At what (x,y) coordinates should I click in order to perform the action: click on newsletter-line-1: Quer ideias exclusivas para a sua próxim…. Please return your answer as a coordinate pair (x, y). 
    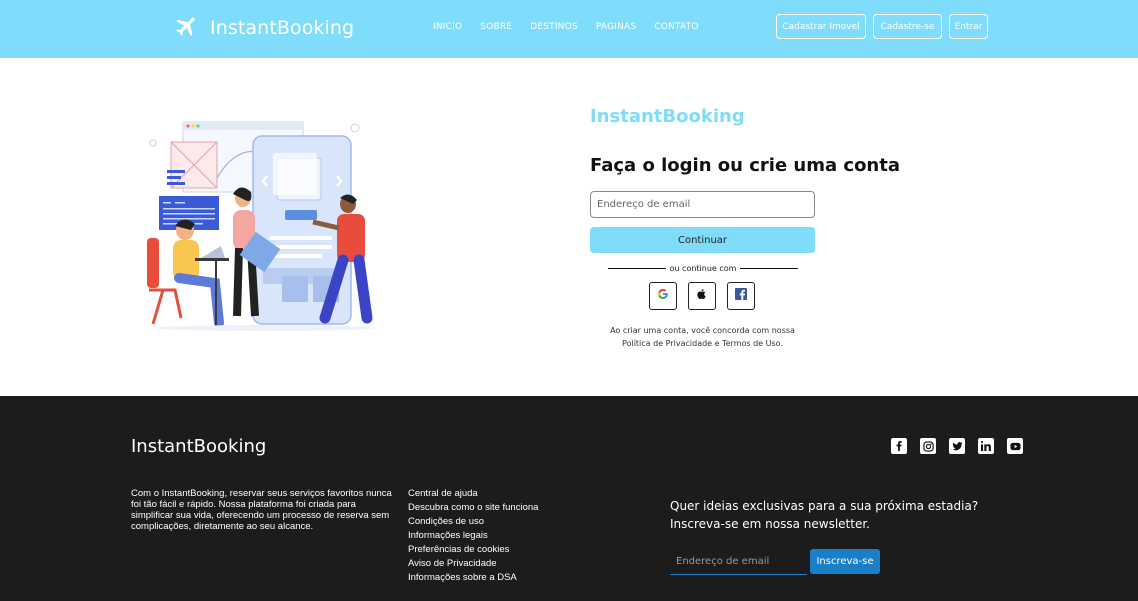
    Looking at the image, I should click on (824, 506).